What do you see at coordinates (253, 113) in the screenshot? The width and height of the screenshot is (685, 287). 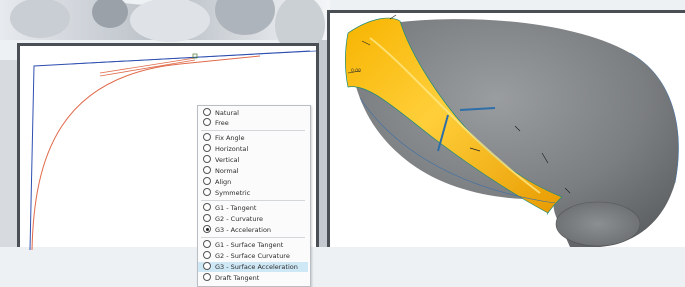 I see `menu-item-natural: Natural` at bounding box center [253, 113].